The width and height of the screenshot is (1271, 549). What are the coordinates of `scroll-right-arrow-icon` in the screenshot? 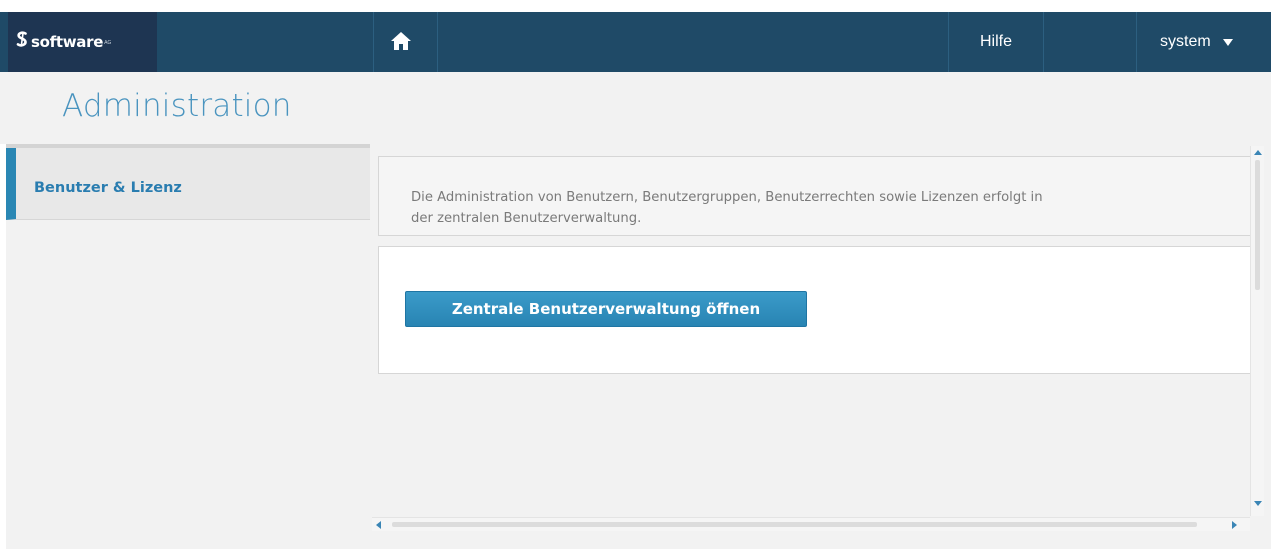 It's located at (1234, 525).